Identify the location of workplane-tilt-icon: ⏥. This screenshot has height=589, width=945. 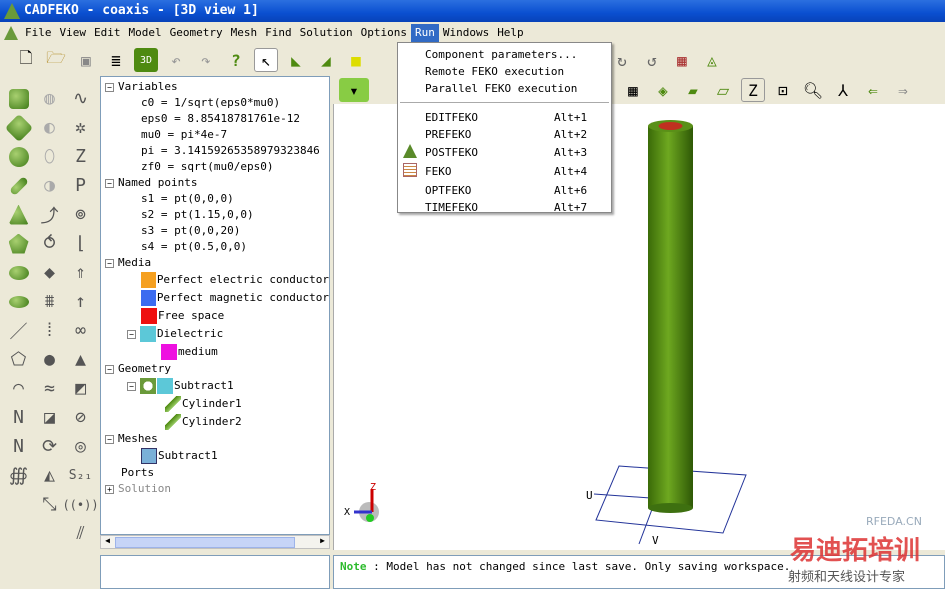
(723, 90).